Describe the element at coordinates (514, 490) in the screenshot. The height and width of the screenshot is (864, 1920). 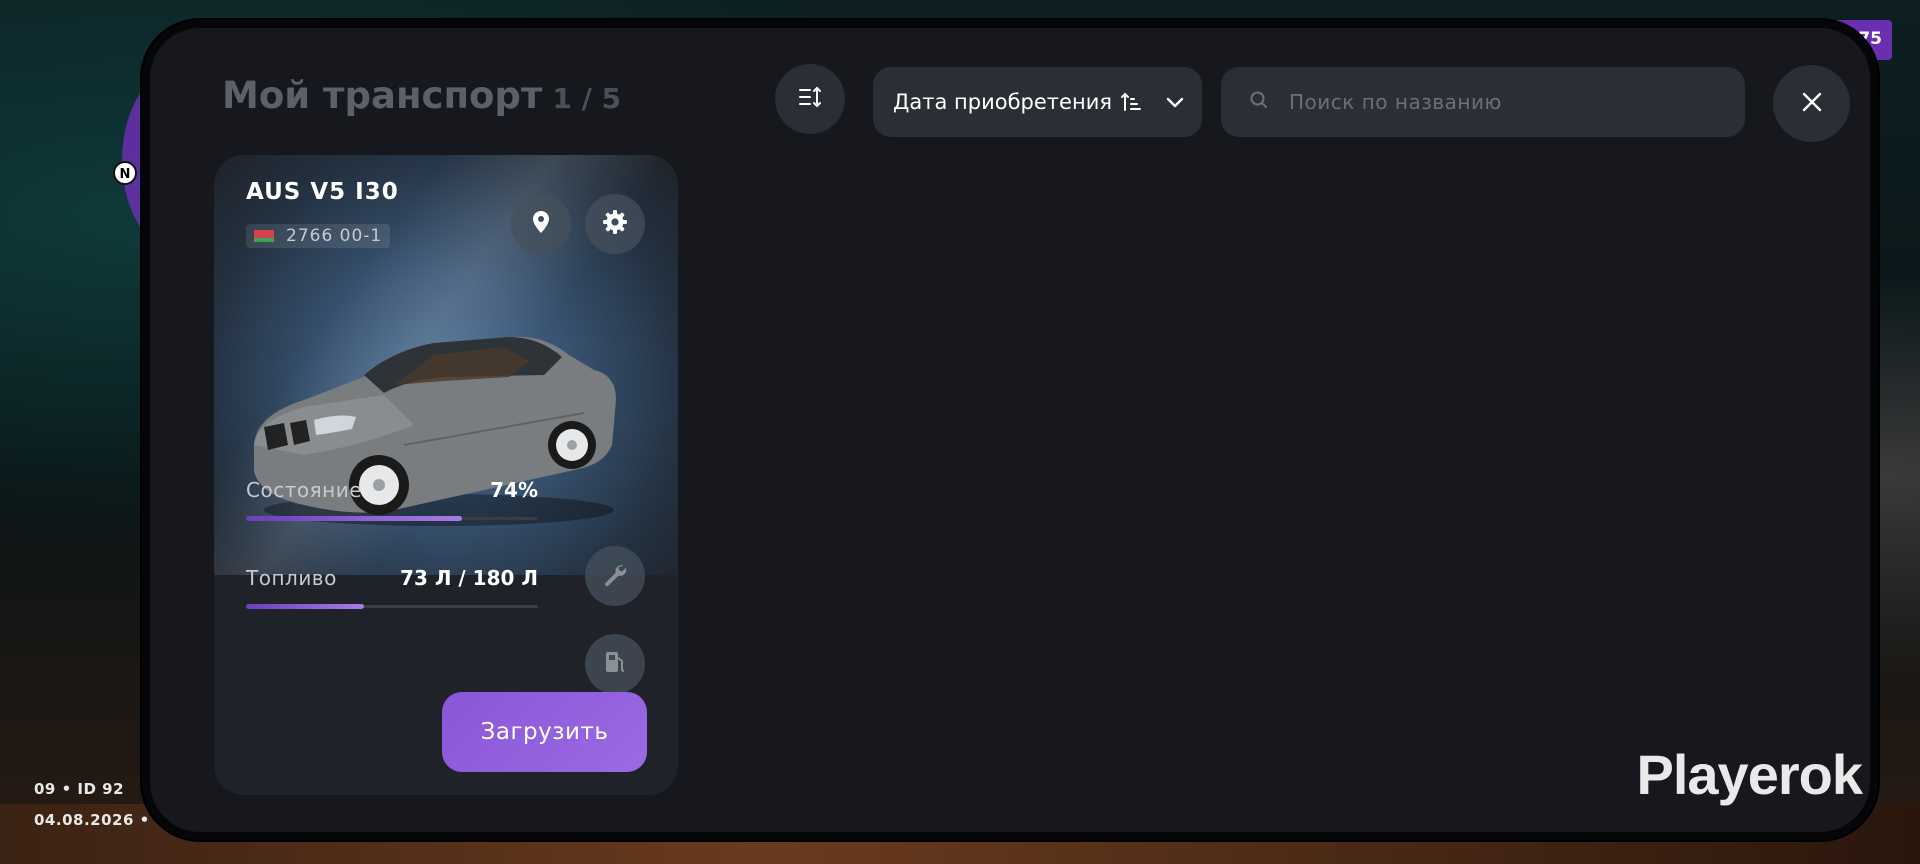
I see `condition-value: 74%` at that location.